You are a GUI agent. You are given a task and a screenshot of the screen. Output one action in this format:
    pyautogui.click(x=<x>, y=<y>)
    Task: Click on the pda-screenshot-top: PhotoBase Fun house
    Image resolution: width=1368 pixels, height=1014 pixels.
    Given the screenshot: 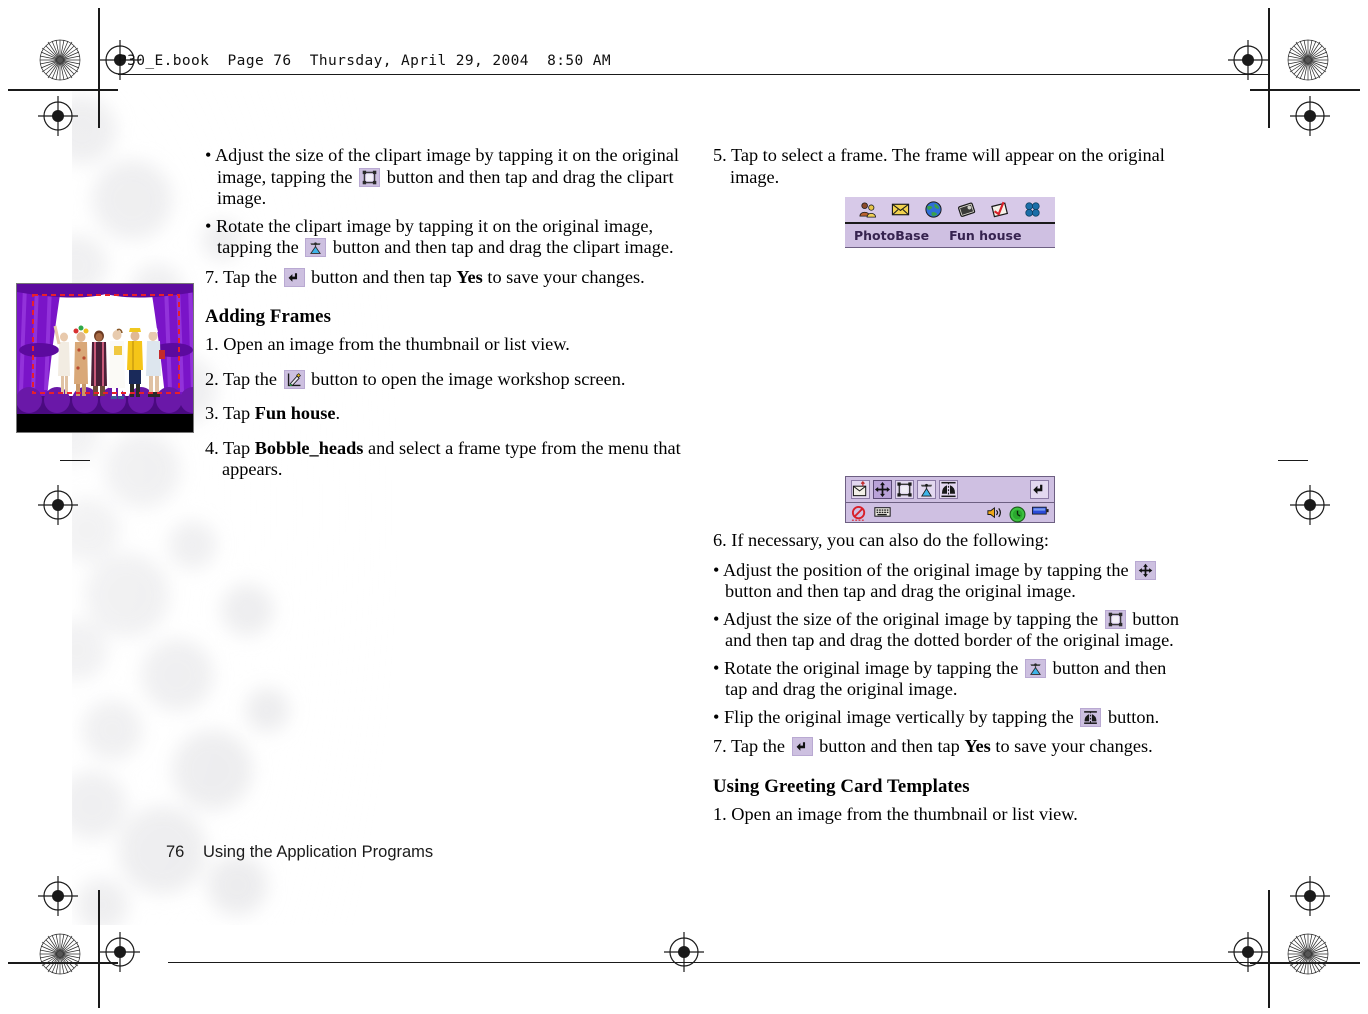 What is the action you would take?
    pyautogui.click(x=950, y=222)
    